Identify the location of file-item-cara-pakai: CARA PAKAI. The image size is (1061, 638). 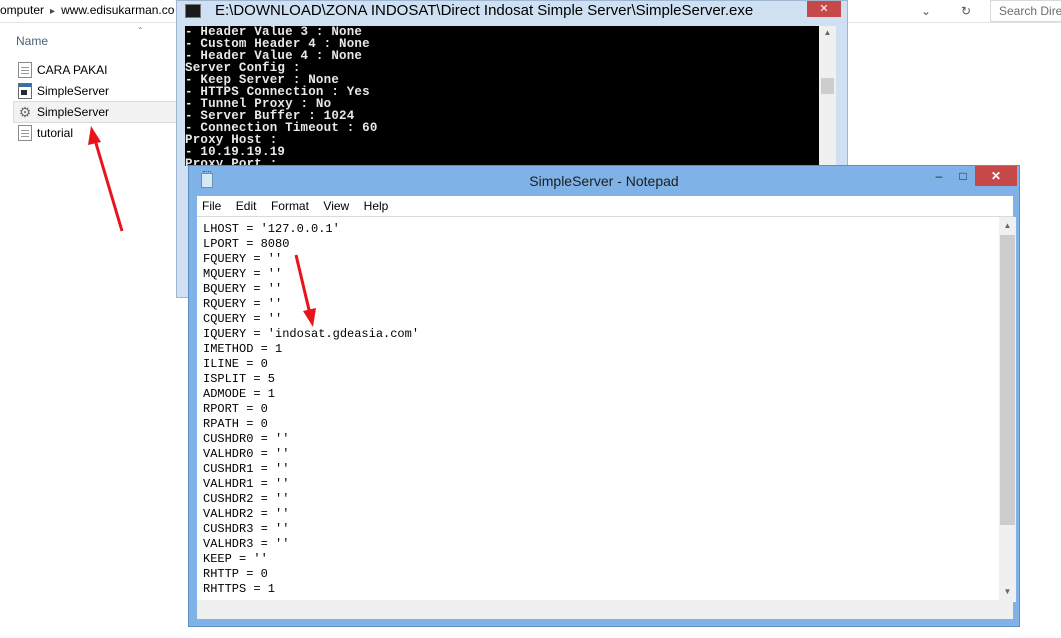
(96, 70).